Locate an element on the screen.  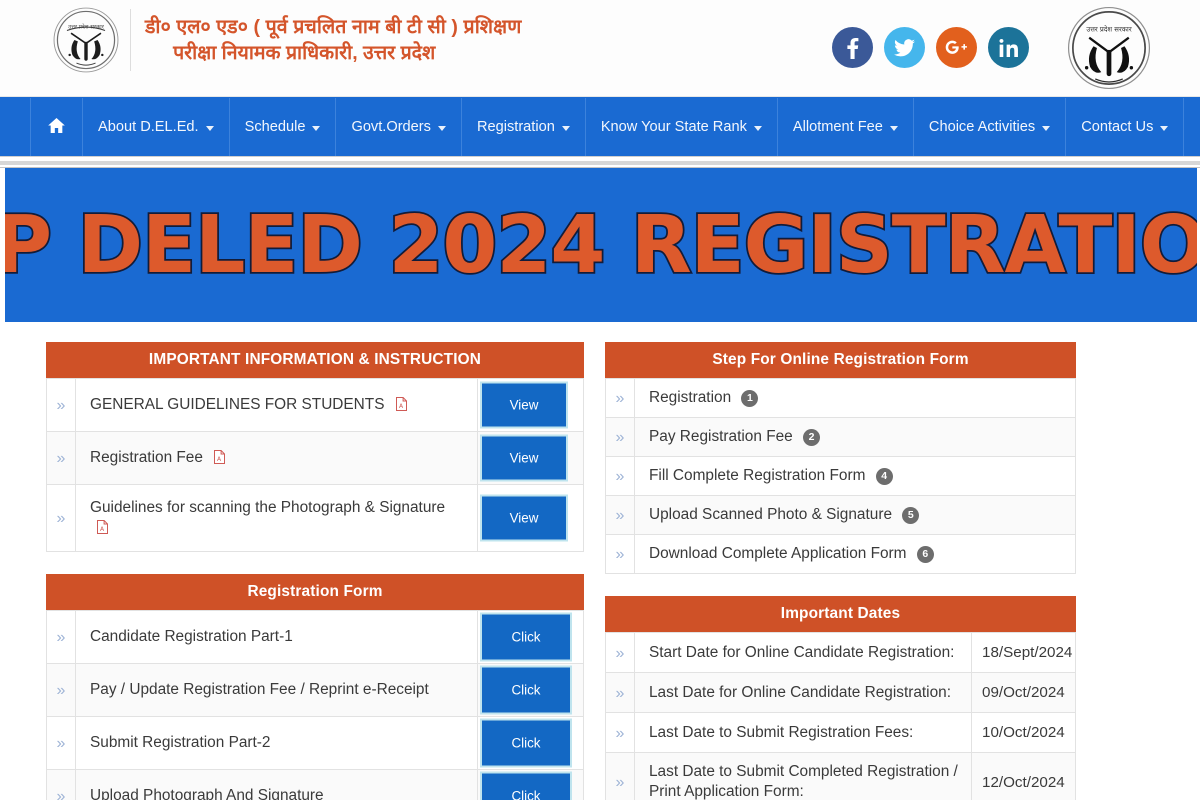
nav-label: Know Your State Rank is located at coordinates (673, 127).